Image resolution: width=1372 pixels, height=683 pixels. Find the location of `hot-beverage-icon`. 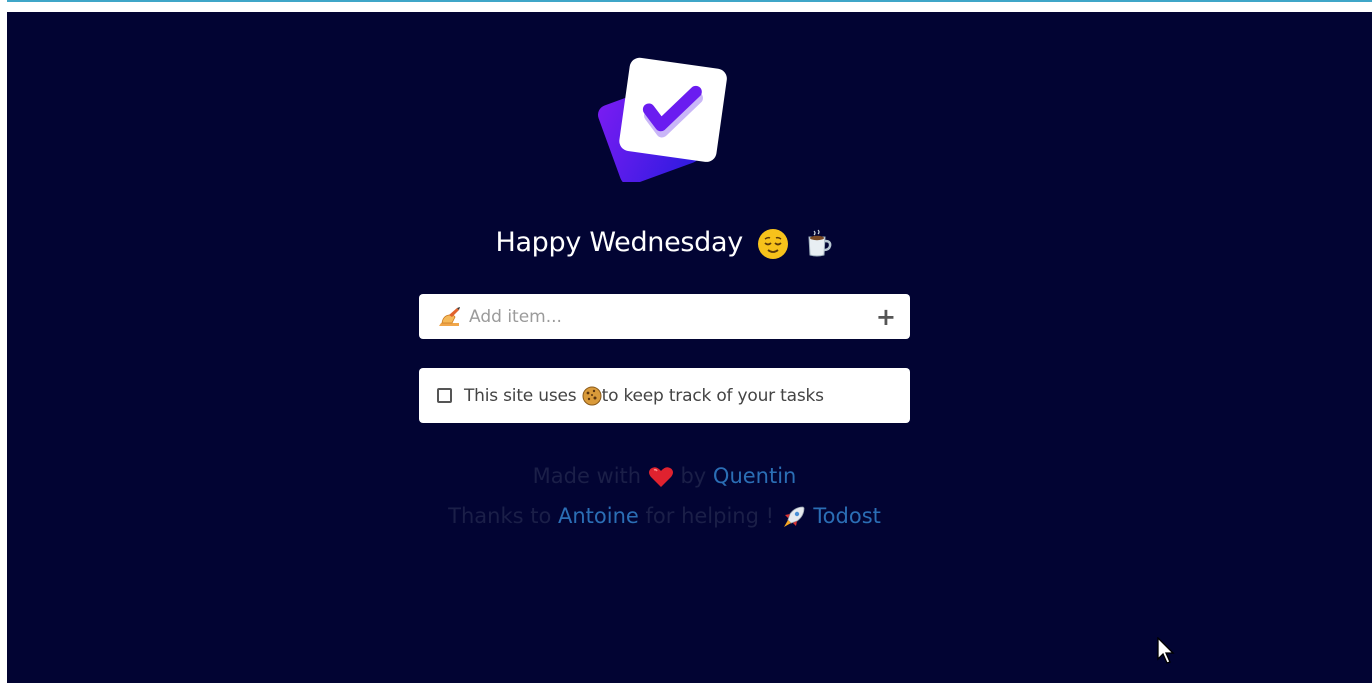

hot-beverage-icon is located at coordinates (819, 242).